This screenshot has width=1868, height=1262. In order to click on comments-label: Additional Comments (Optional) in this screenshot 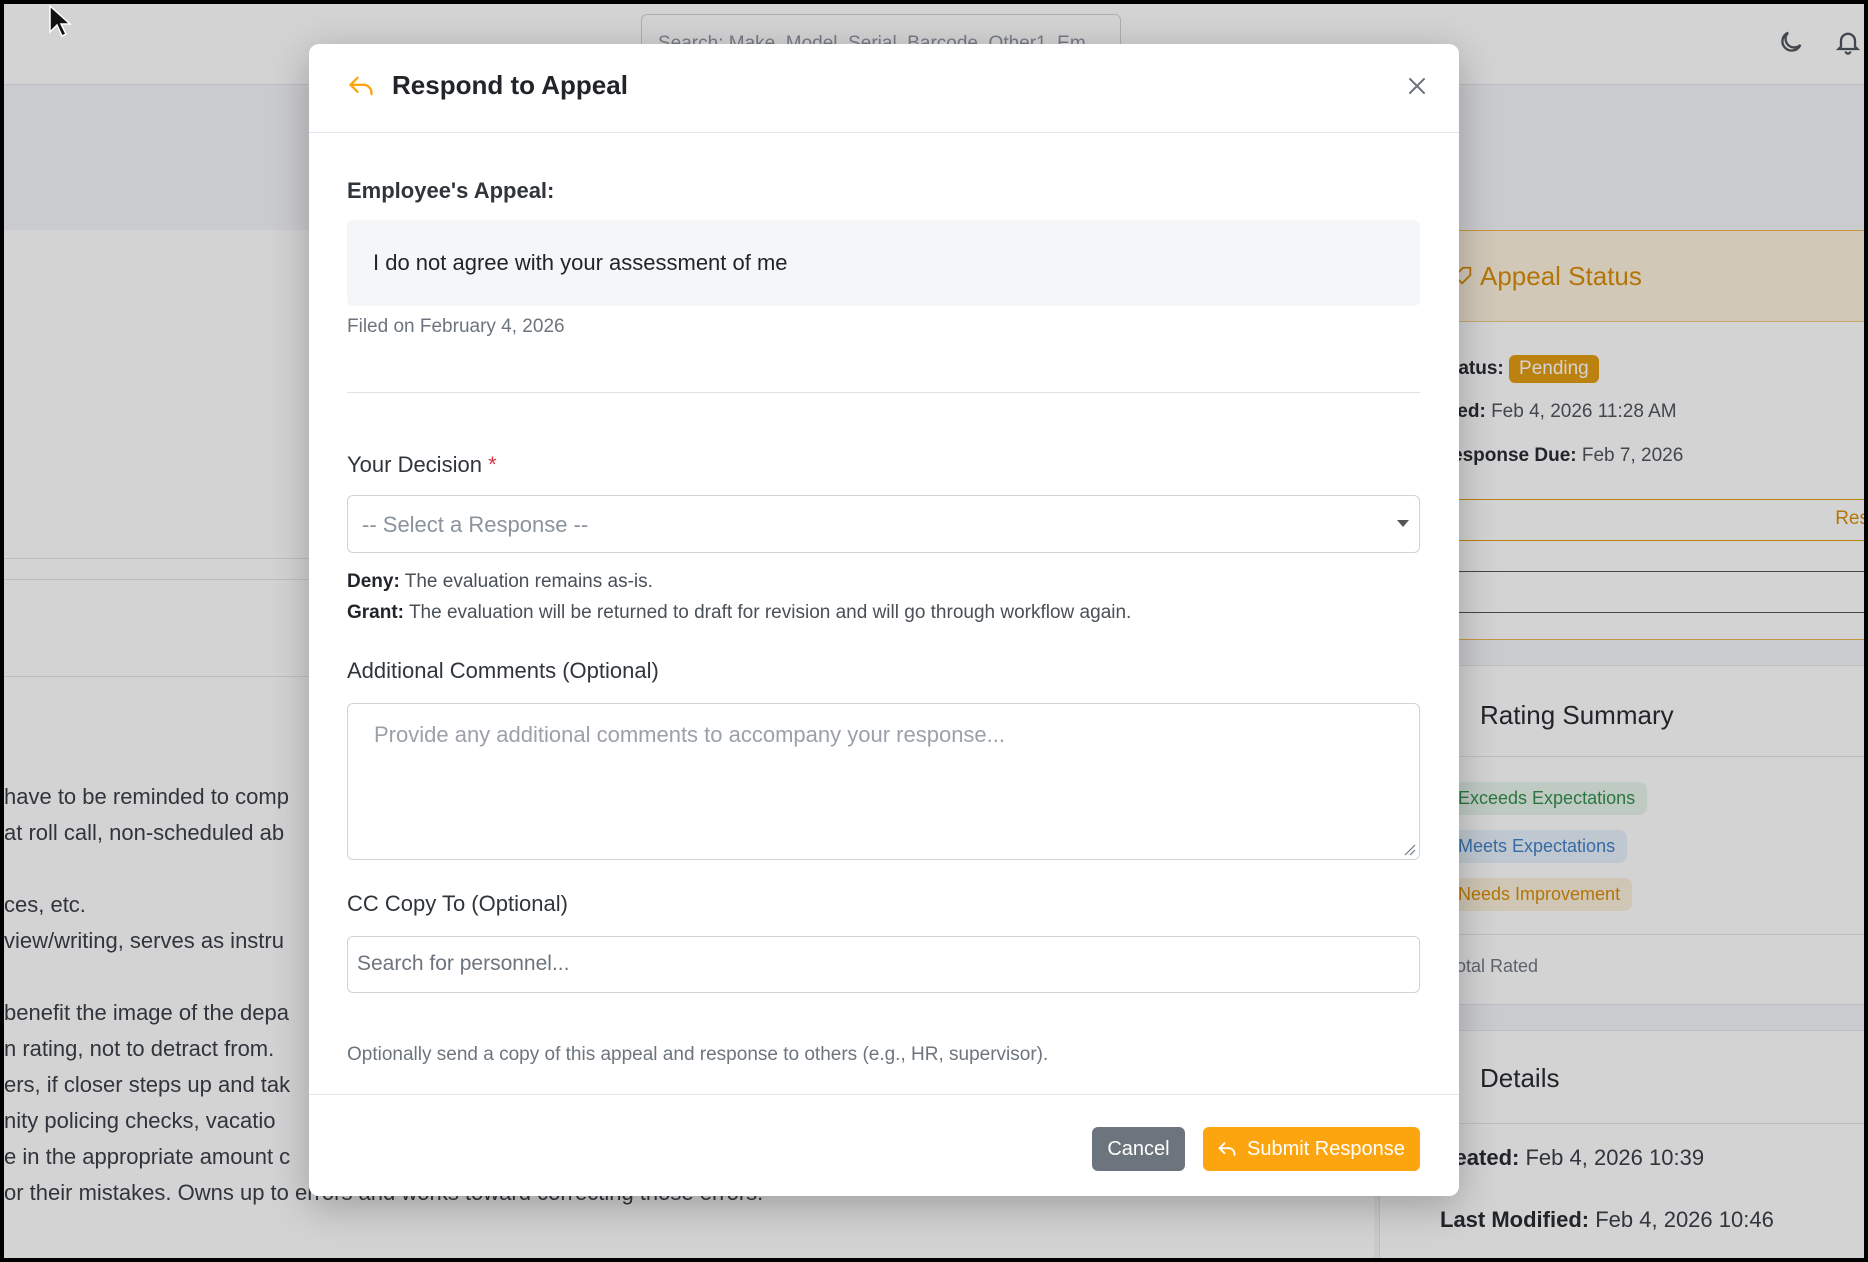, I will do `click(503, 670)`.